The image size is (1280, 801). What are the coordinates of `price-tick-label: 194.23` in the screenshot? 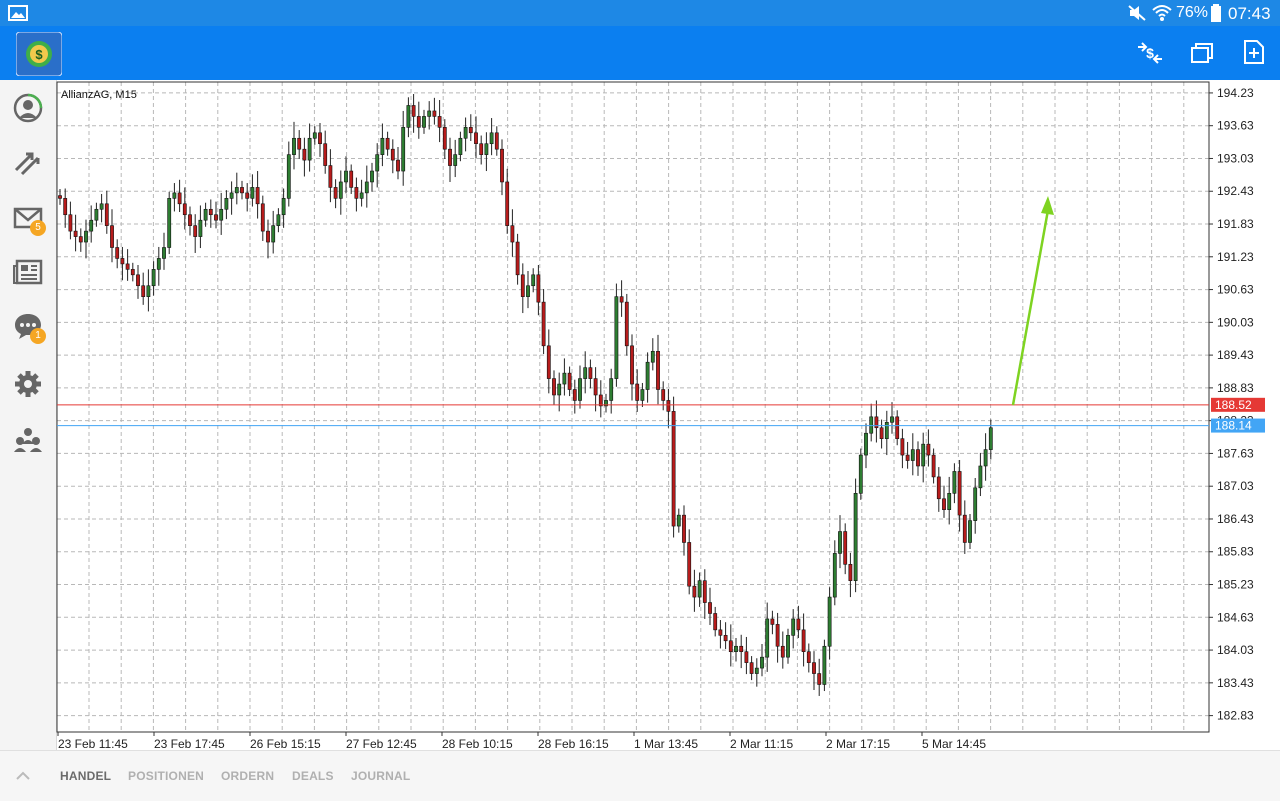 It's located at (1235, 93).